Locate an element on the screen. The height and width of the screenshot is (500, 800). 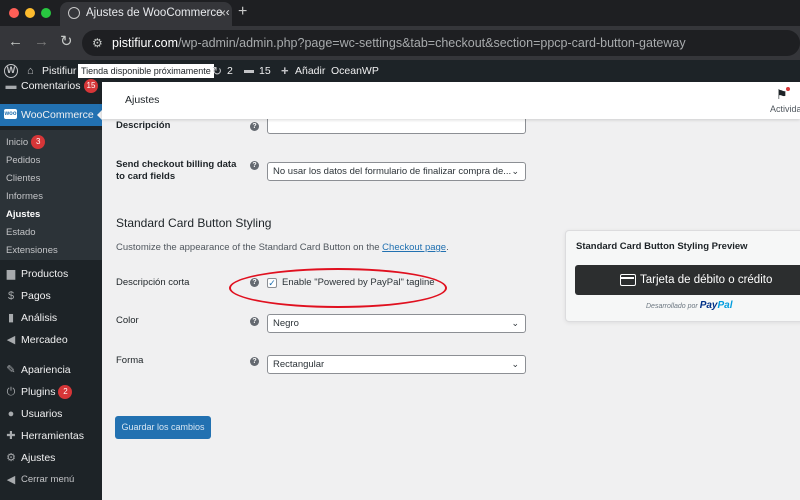
color-label: Color is located at coordinates (127, 320).